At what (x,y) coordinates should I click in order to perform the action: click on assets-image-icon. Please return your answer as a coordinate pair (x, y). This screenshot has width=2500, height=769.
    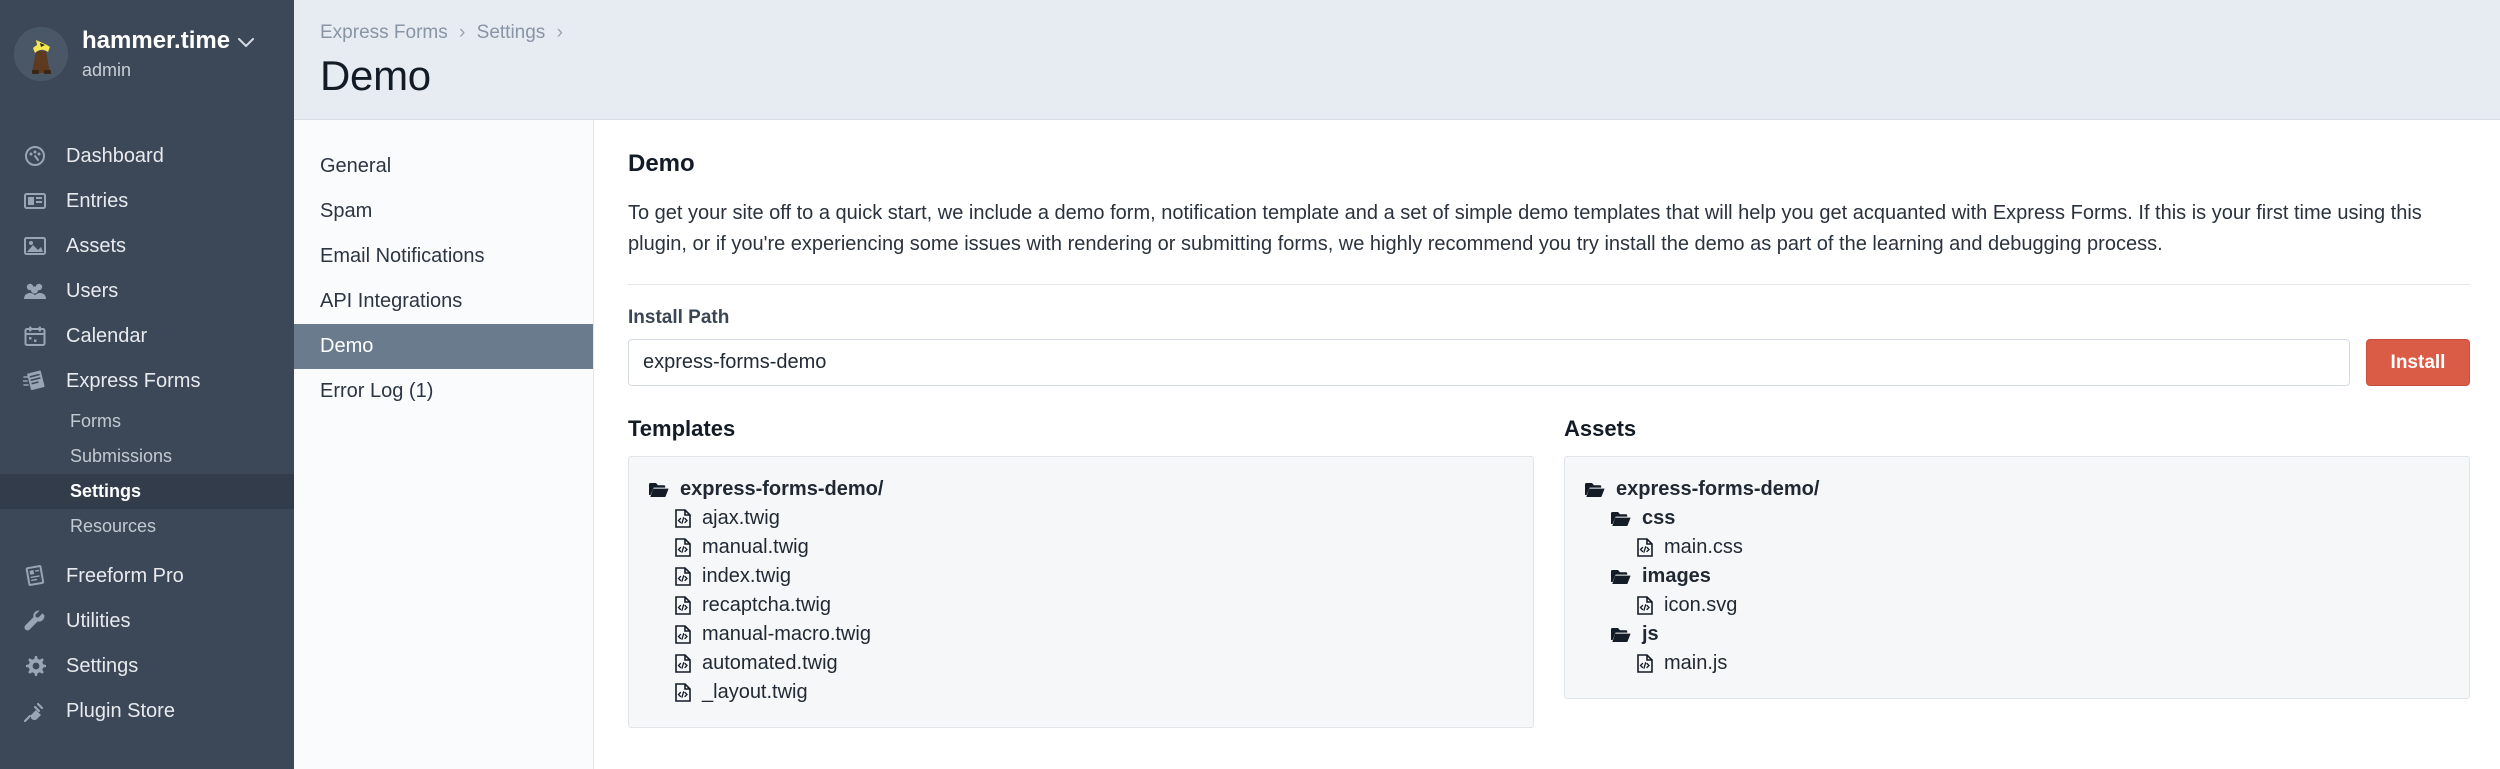
    Looking at the image, I should click on (35, 246).